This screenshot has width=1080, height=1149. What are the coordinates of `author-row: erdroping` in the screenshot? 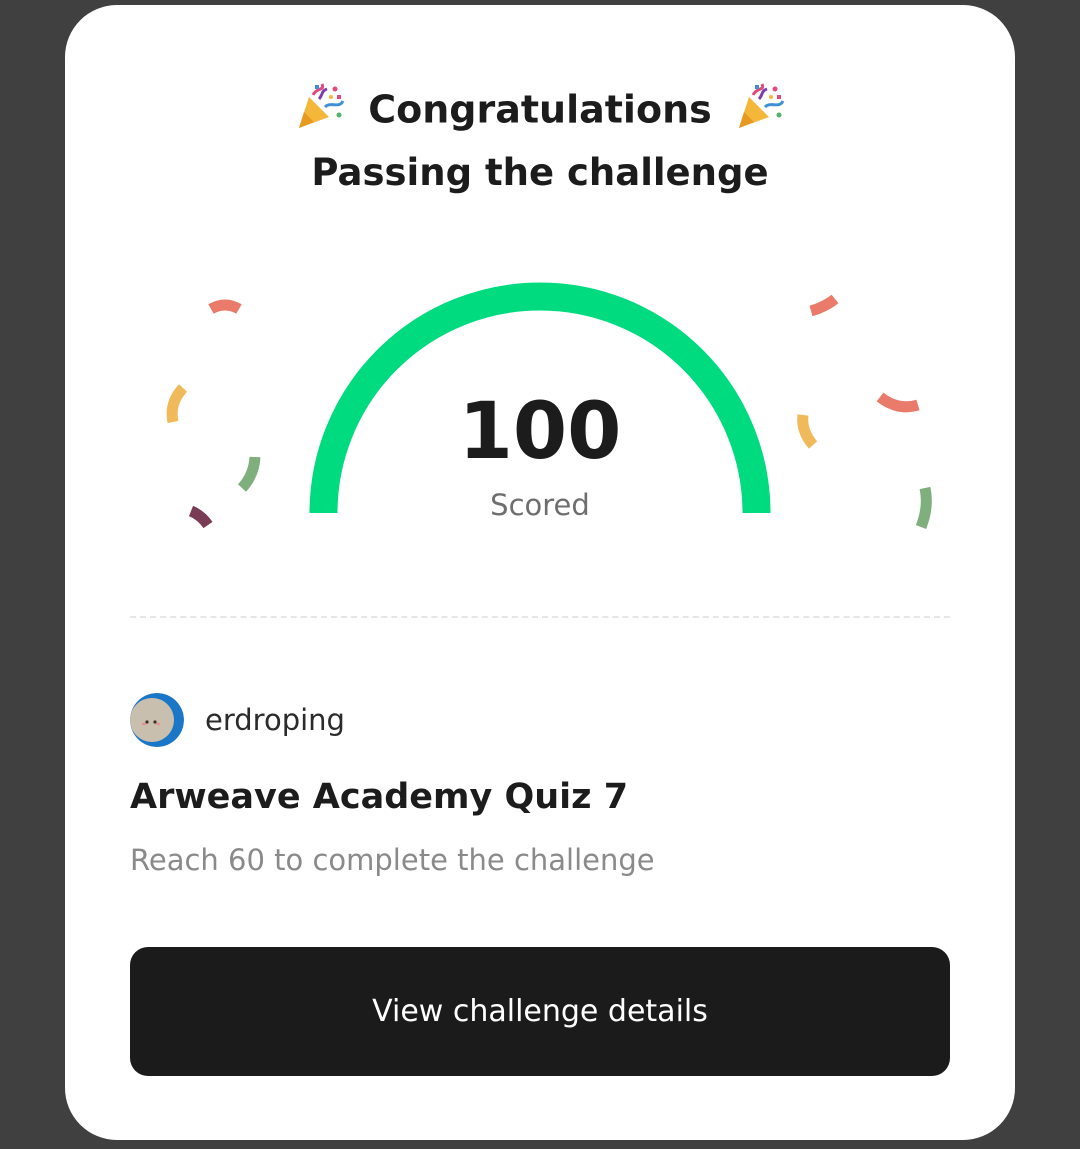 It's located at (237, 720).